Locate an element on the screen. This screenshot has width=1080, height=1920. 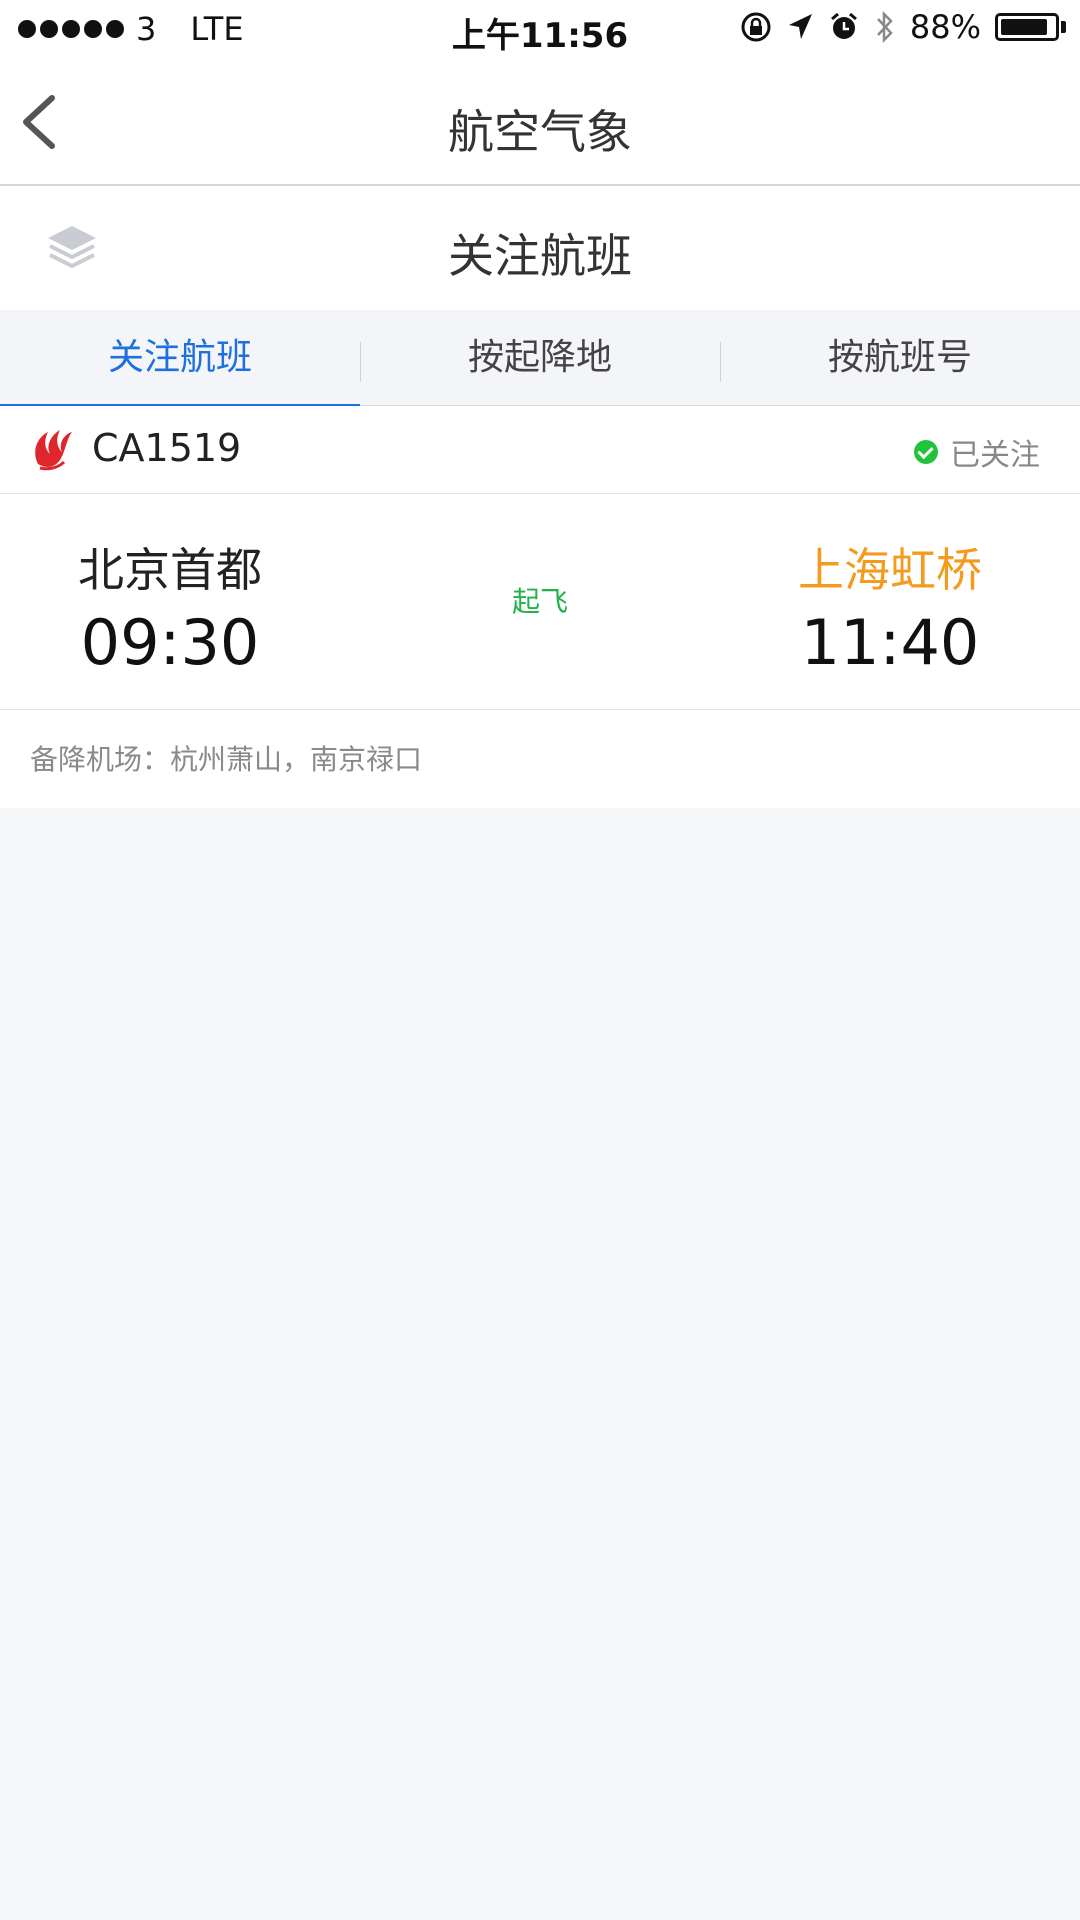
tab-by-airport: 按起降地 is located at coordinates (540, 358).